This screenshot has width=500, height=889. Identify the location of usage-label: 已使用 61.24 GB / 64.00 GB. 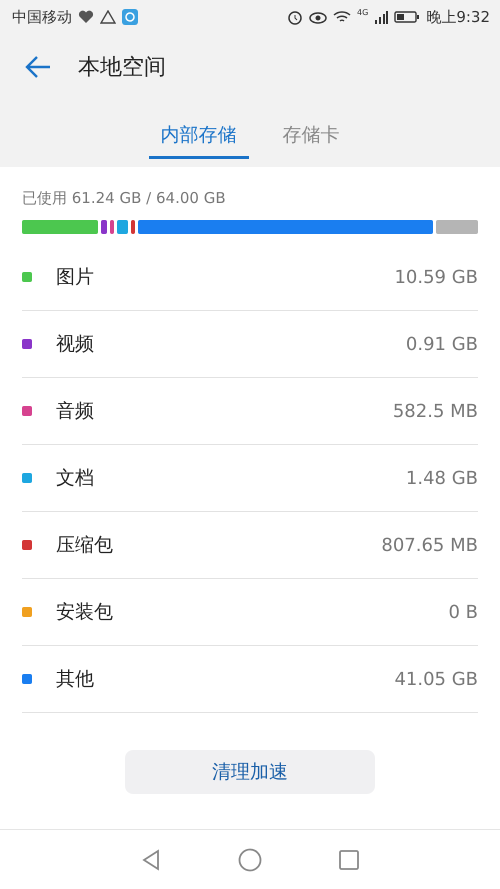
(124, 198).